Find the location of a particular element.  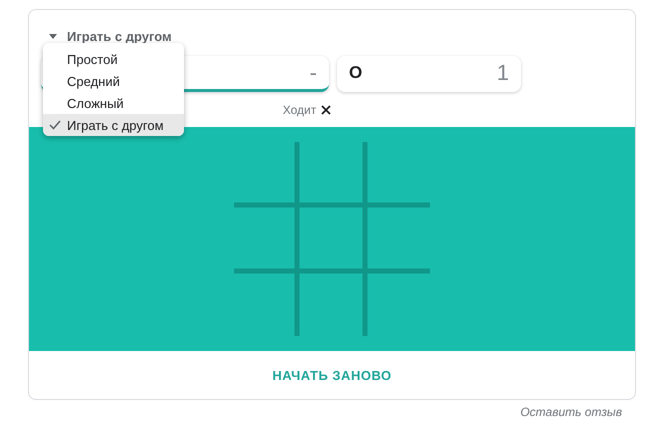

score-value: 1 is located at coordinates (502, 73).